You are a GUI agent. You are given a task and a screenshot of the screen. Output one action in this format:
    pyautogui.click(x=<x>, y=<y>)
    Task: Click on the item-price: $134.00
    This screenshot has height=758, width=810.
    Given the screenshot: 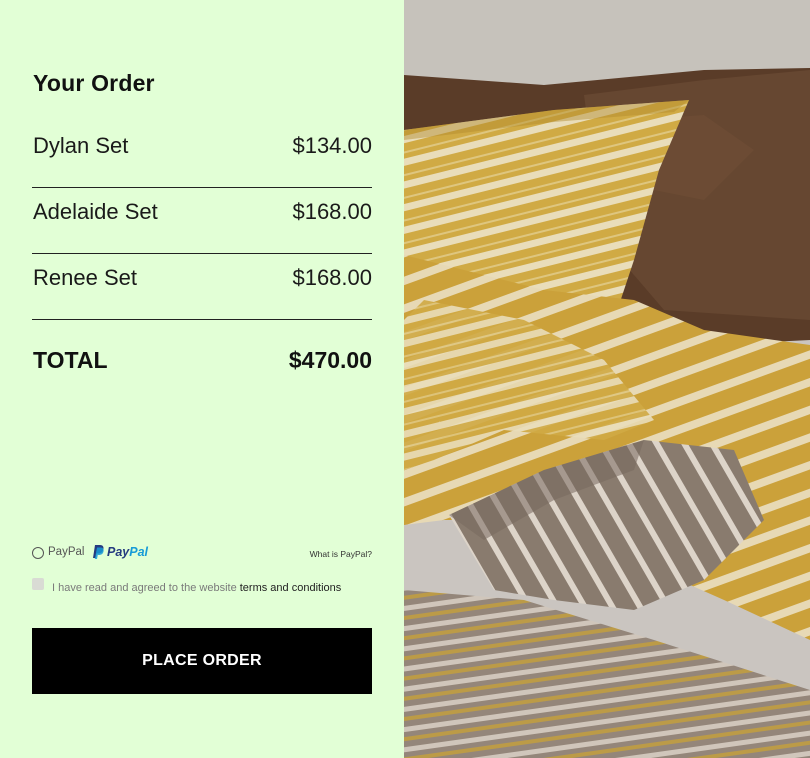 What is the action you would take?
    pyautogui.click(x=332, y=145)
    